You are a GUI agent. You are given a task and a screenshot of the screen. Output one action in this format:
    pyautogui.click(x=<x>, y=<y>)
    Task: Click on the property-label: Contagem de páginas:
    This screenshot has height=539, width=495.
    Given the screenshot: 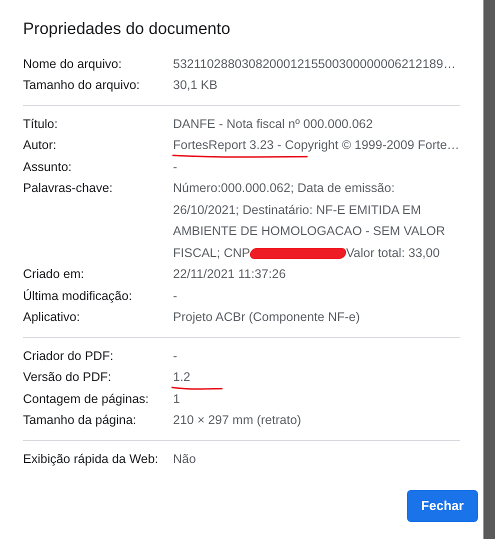 What is the action you would take?
    pyautogui.click(x=86, y=399)
    